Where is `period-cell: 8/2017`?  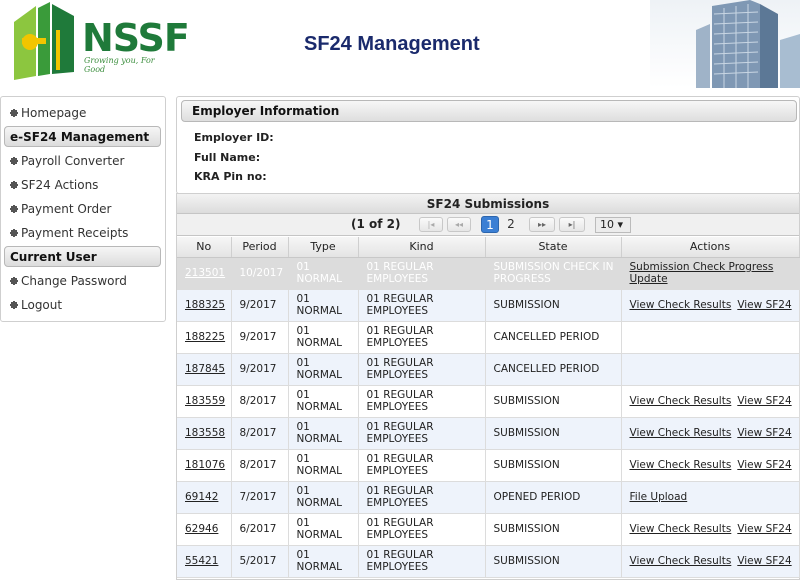 period-cell: 8/2017 is located at coordinates (260, 401).